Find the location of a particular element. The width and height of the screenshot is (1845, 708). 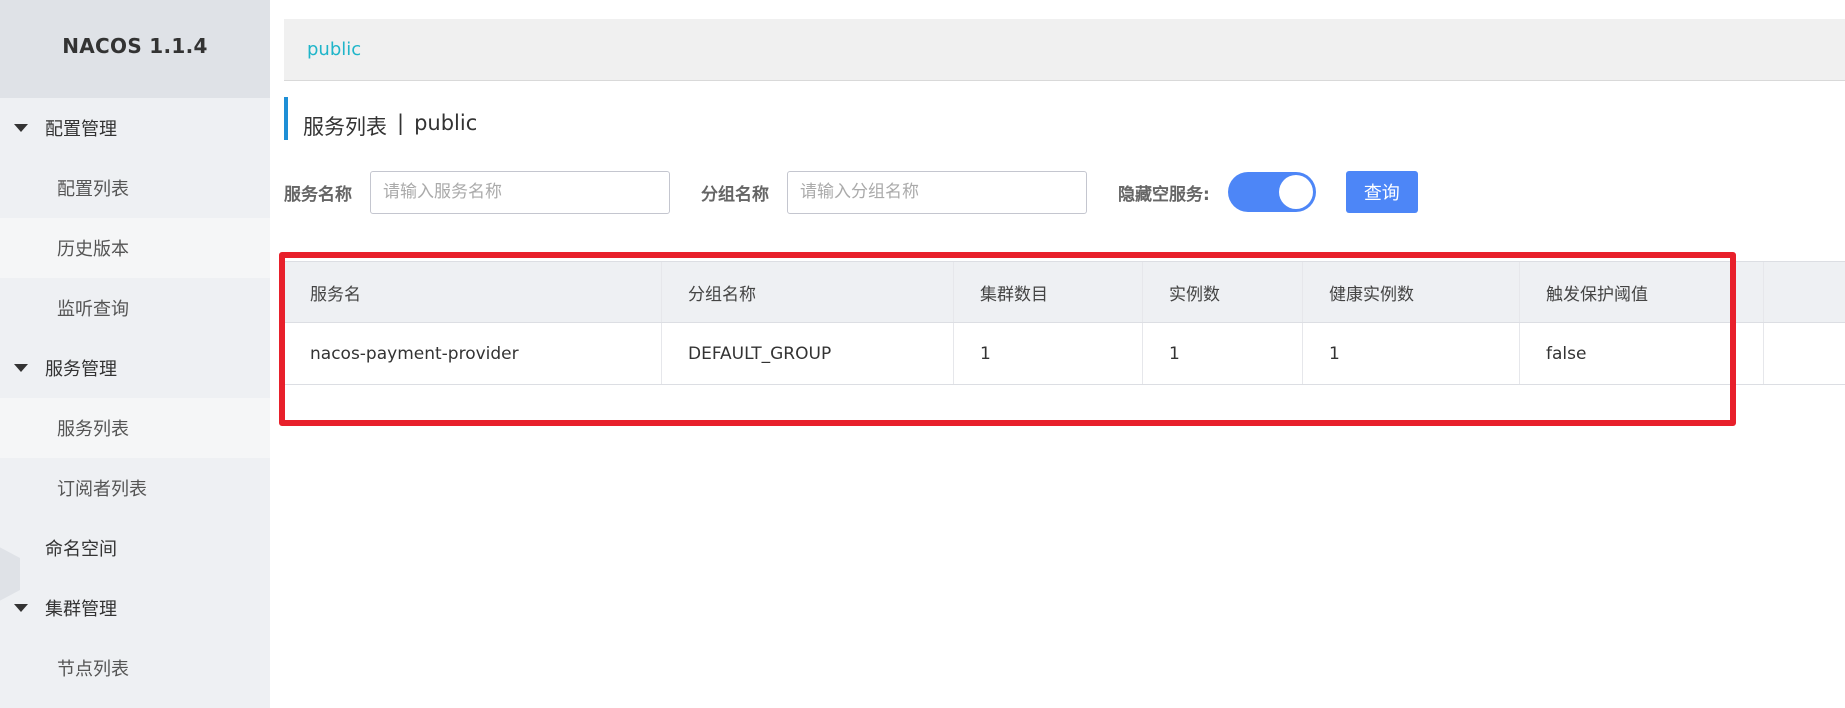

table-header: 服务名 分组名称 集群数目 实例数 健康实例数 触发保护阈值 is located at coordinates (1064, 292).